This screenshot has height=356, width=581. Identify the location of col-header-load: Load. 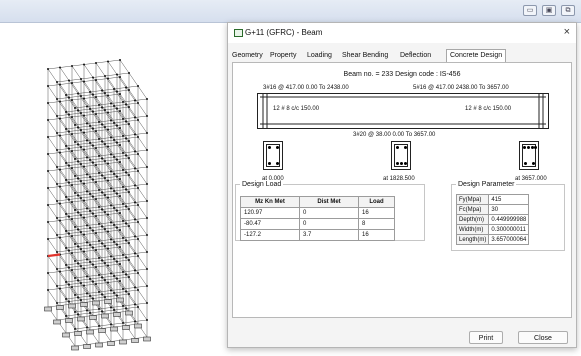
(376, 202).